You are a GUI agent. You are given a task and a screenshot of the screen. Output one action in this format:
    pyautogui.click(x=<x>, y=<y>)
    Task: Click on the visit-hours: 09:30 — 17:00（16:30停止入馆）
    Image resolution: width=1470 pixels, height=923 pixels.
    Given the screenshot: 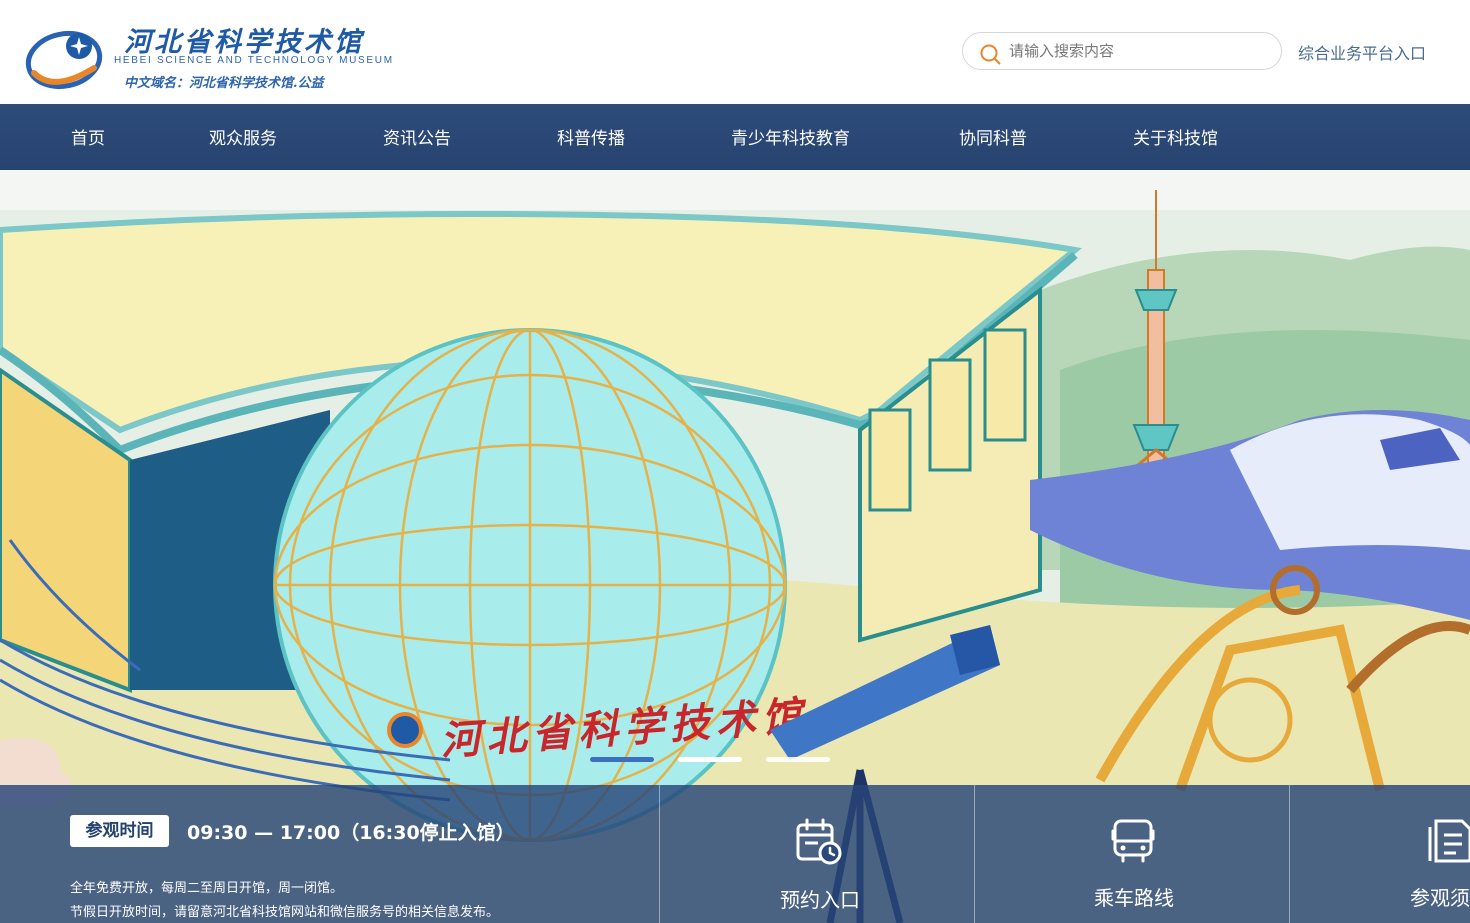 What is the action you would take?
    pyautogui.click(x=351, y=833)
    